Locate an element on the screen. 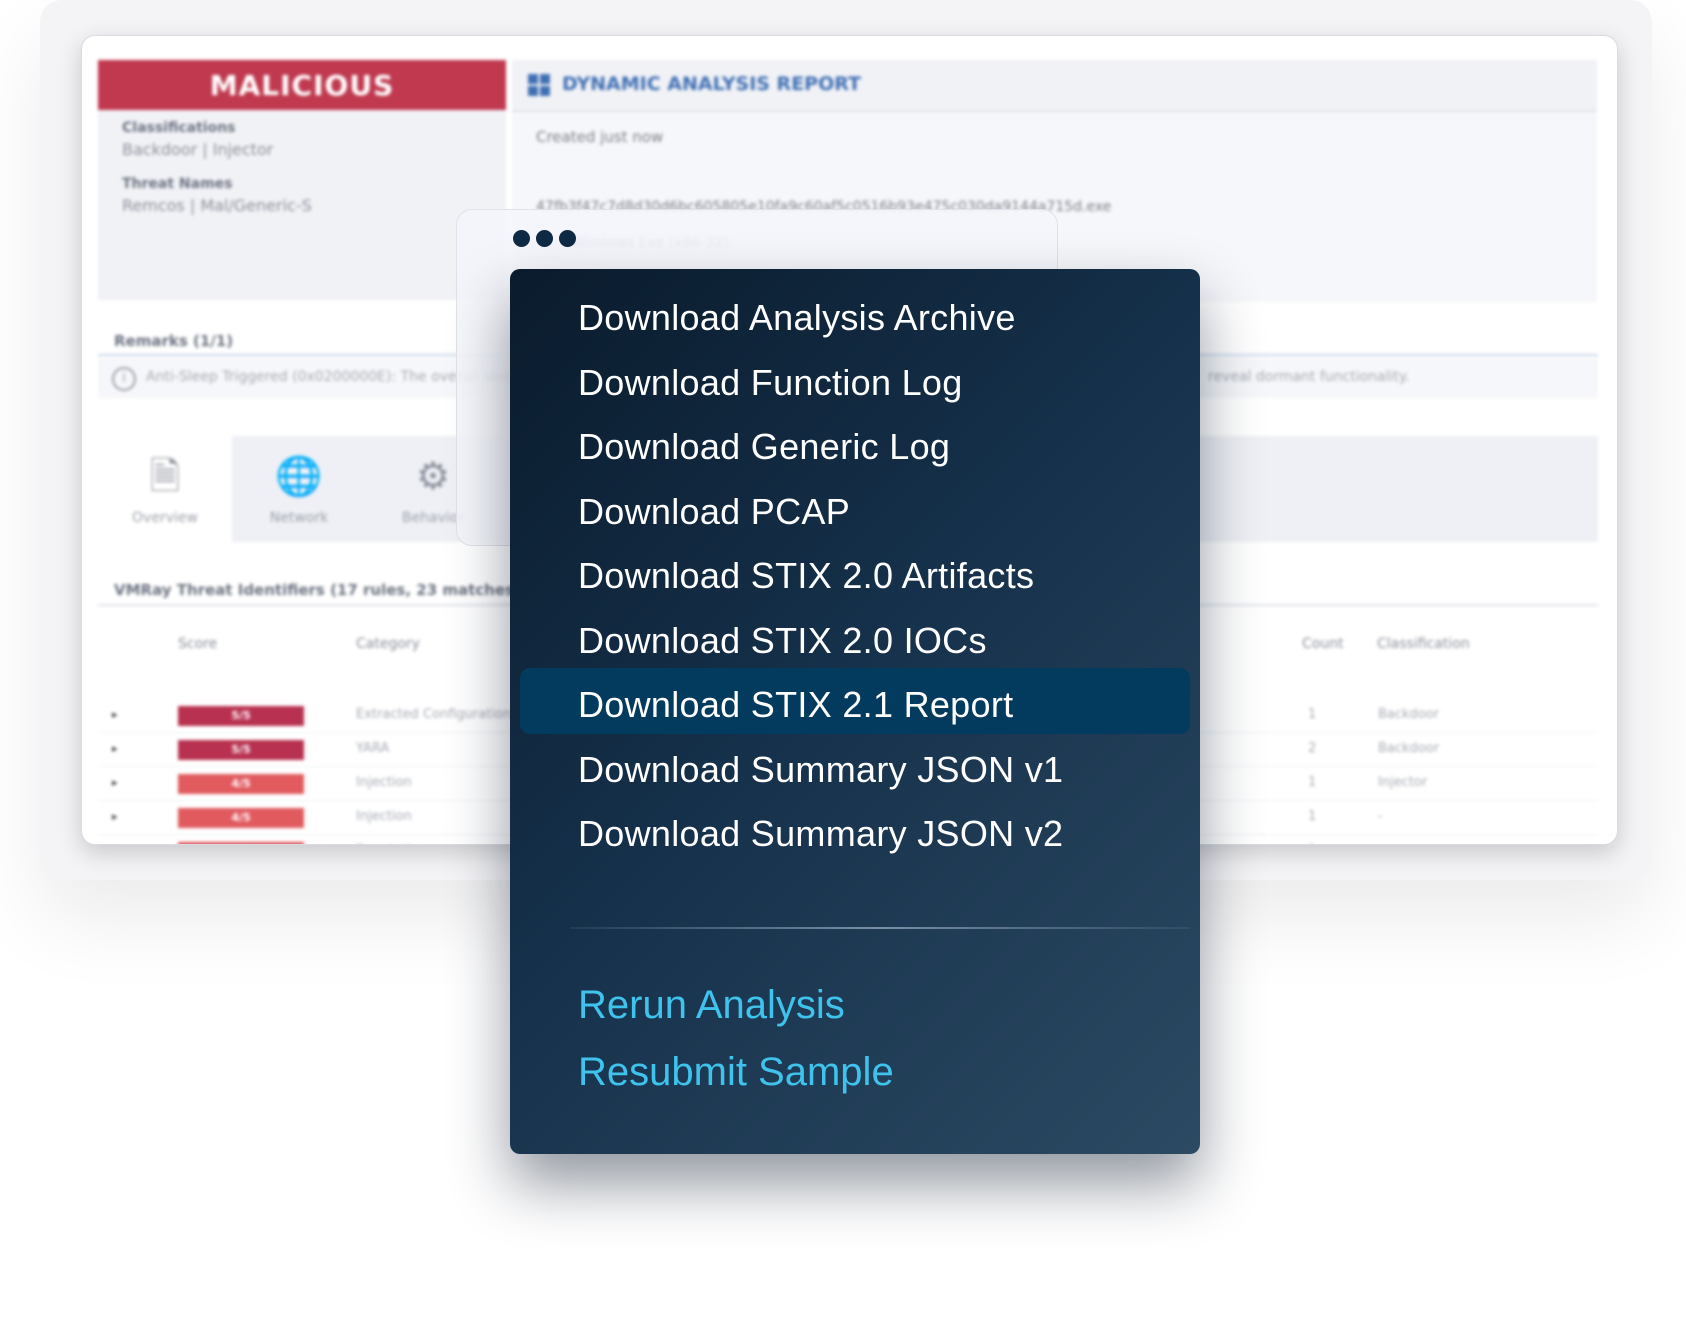  action-label: Resubmit Sample is located at coordinates (736, 1072).